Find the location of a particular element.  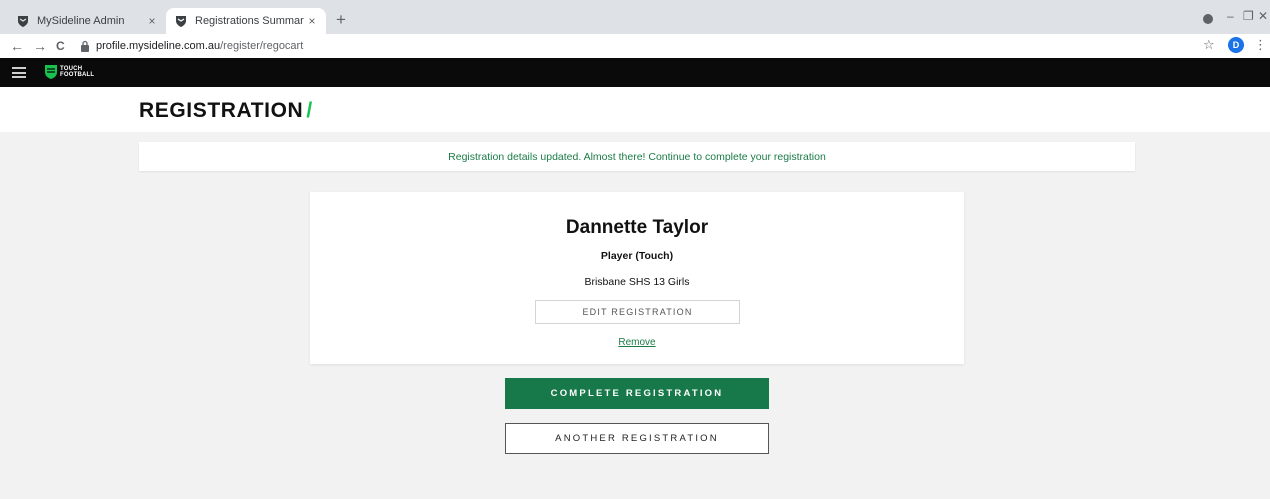

profile-avatar: D is located at coordinates (1236, 45).